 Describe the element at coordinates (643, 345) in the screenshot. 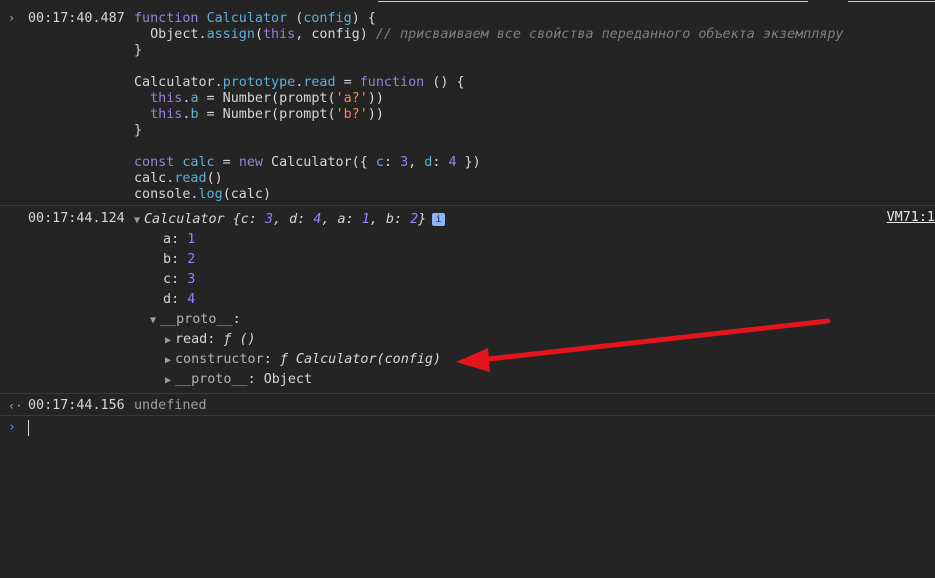

I see `red-arrow-annotation` at that location.